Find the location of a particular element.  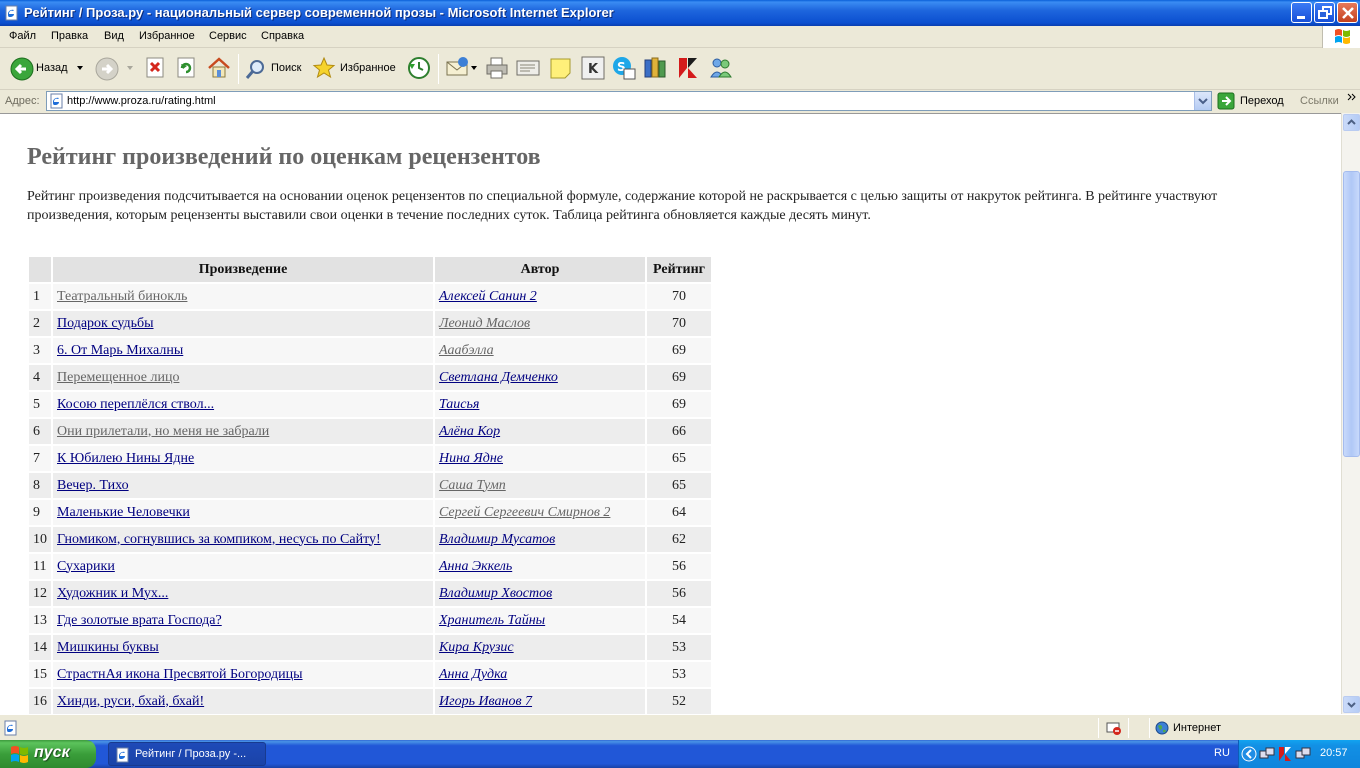

column-header-work: Произведение is located at coordinates (243, 269).